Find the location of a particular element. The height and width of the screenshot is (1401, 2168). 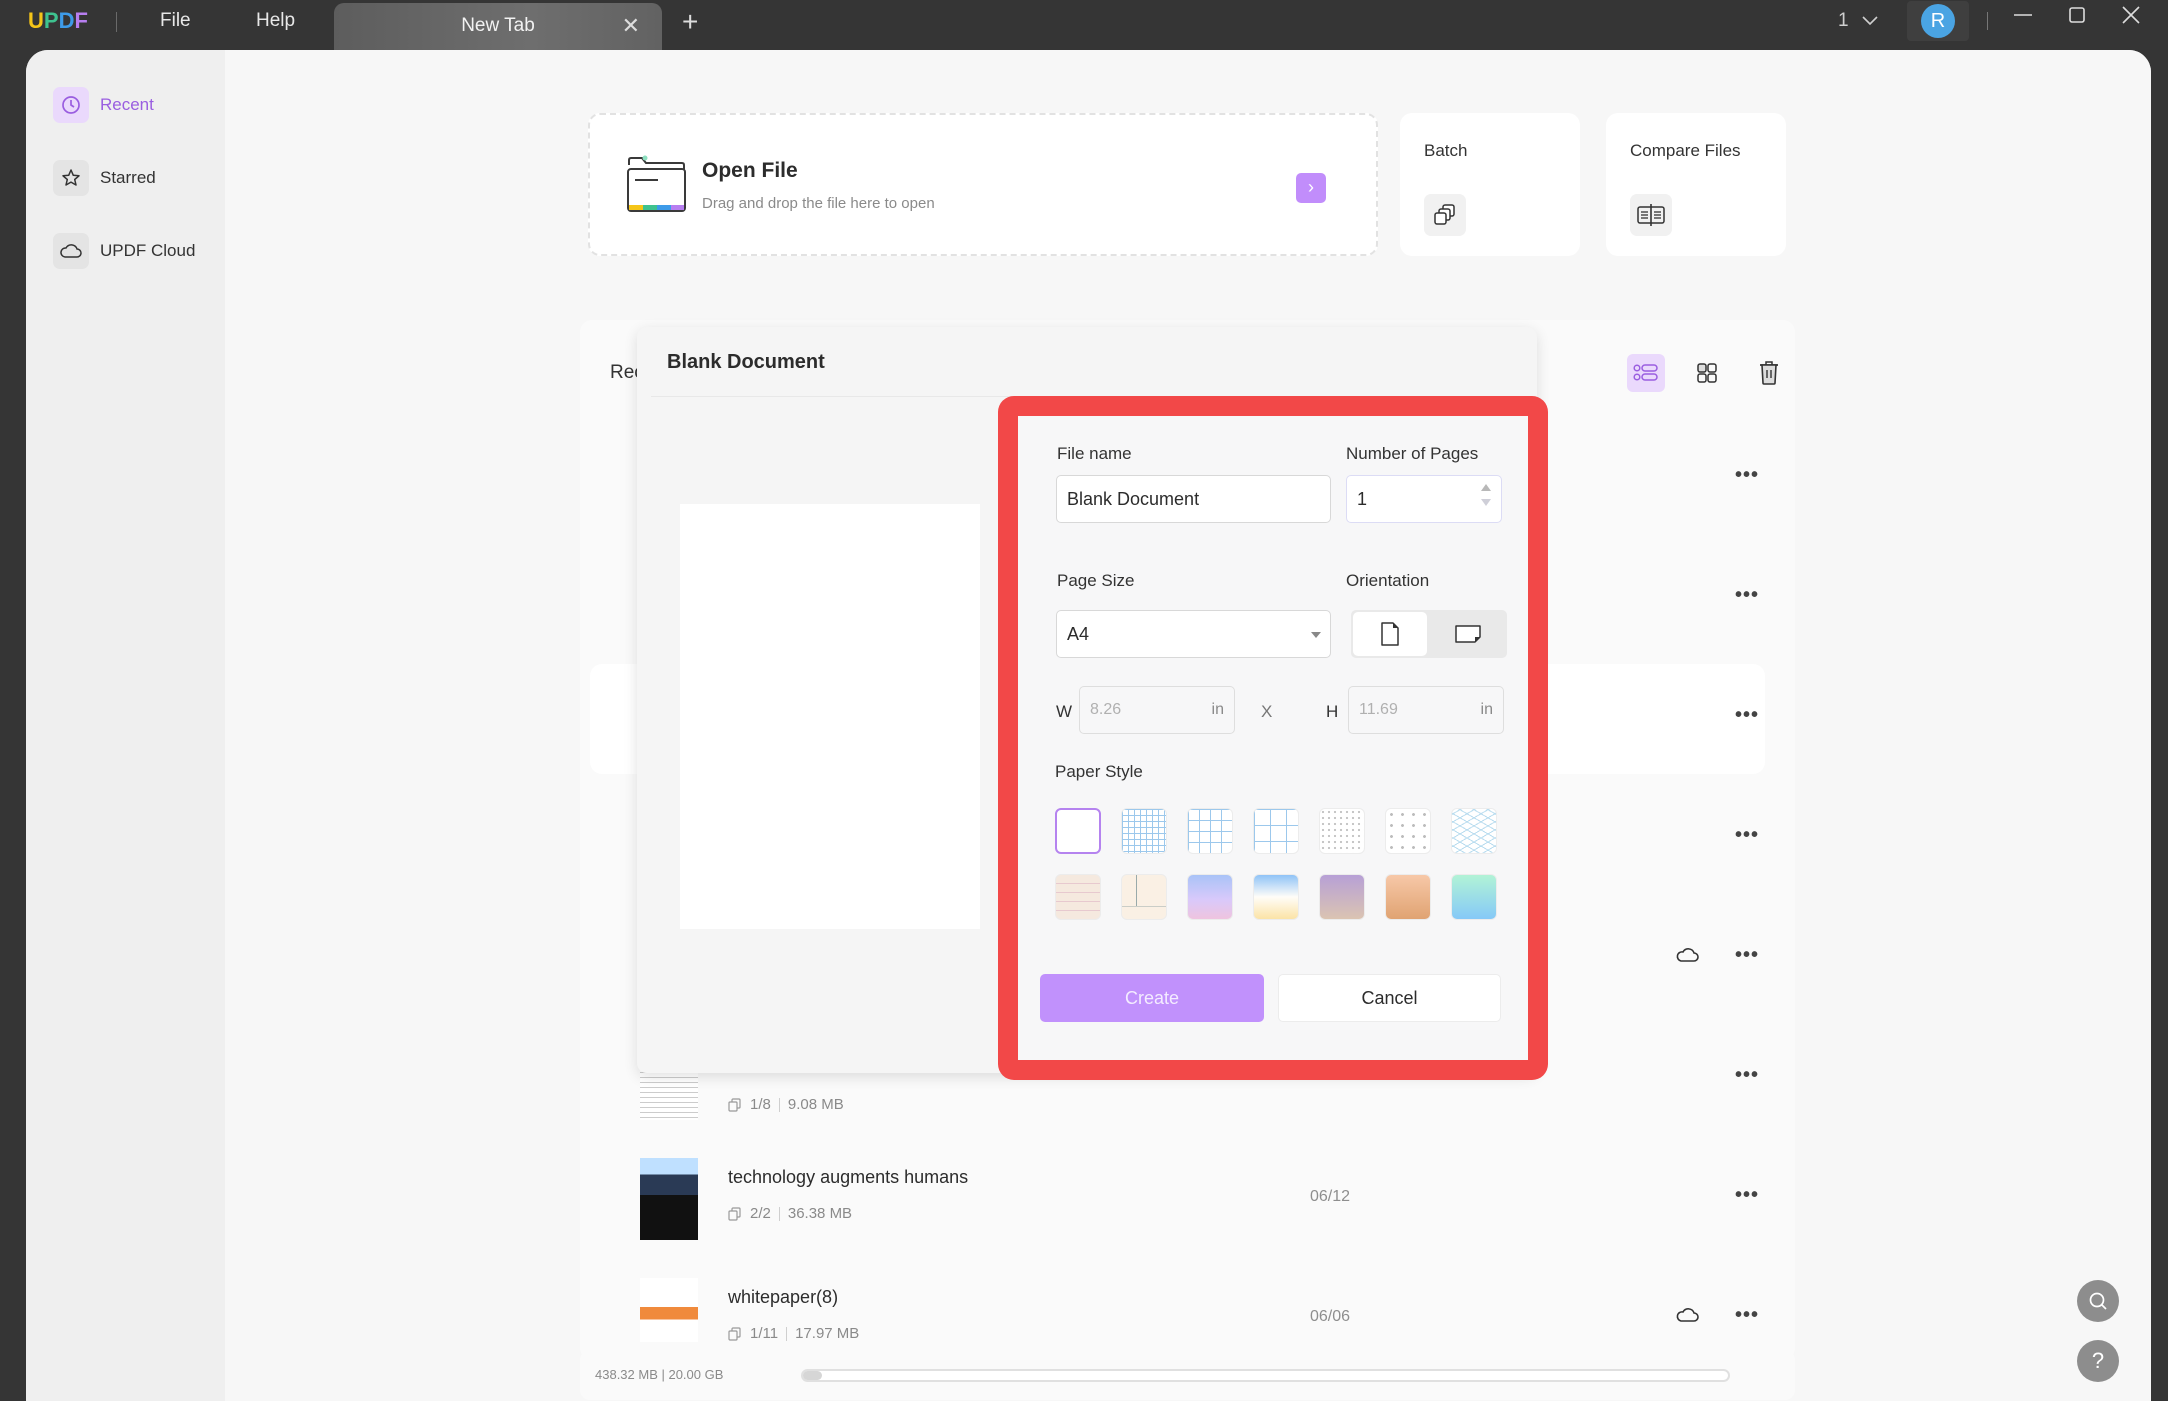

grid-view-icon is located at coordinates (1707, 373).